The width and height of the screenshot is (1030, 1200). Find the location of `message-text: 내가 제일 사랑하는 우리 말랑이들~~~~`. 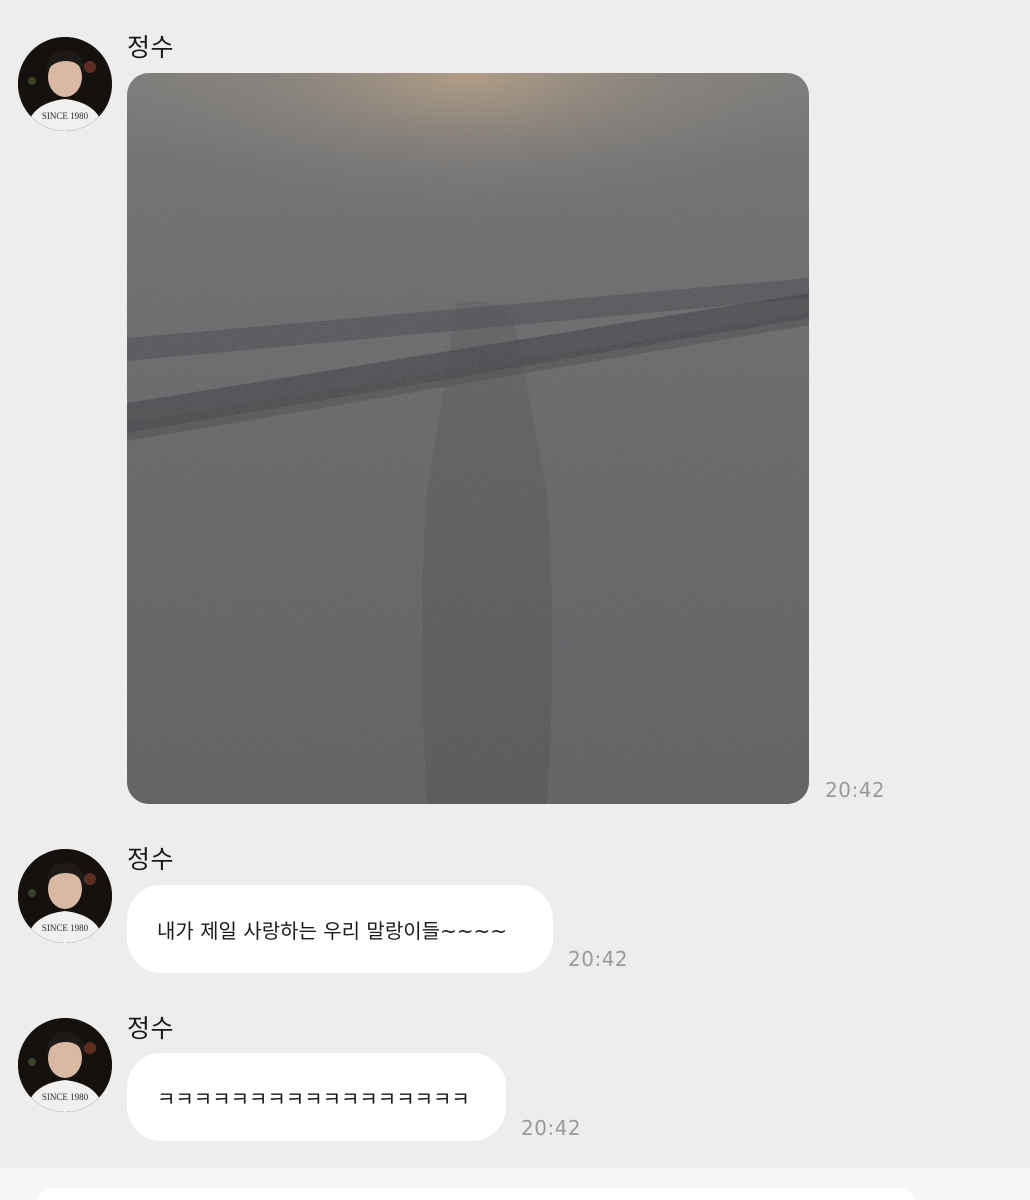

message-text: 내가 제일 사랑하는 우리 말랑이들~~~~ is located at coordinates (332, 930).